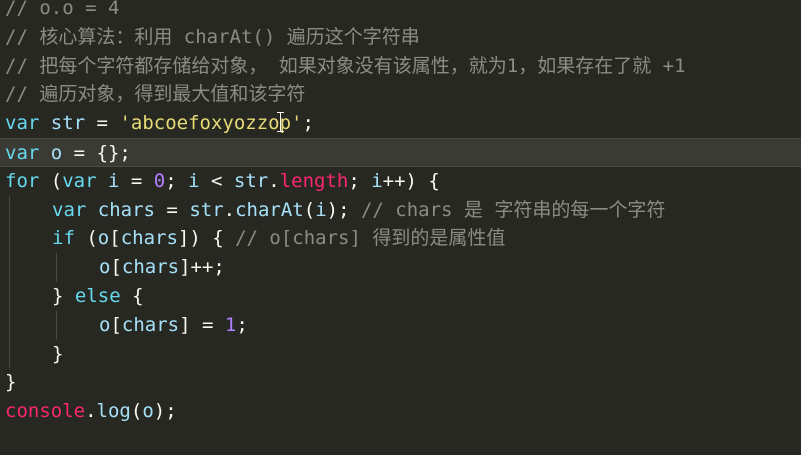 The image size is (801, 455). What do you see at coordinates (400, 181) in the screenshot?
I see `code-line-7: for (var i = 0; i < str.length; i++) {` at bounding box center [400, 181].